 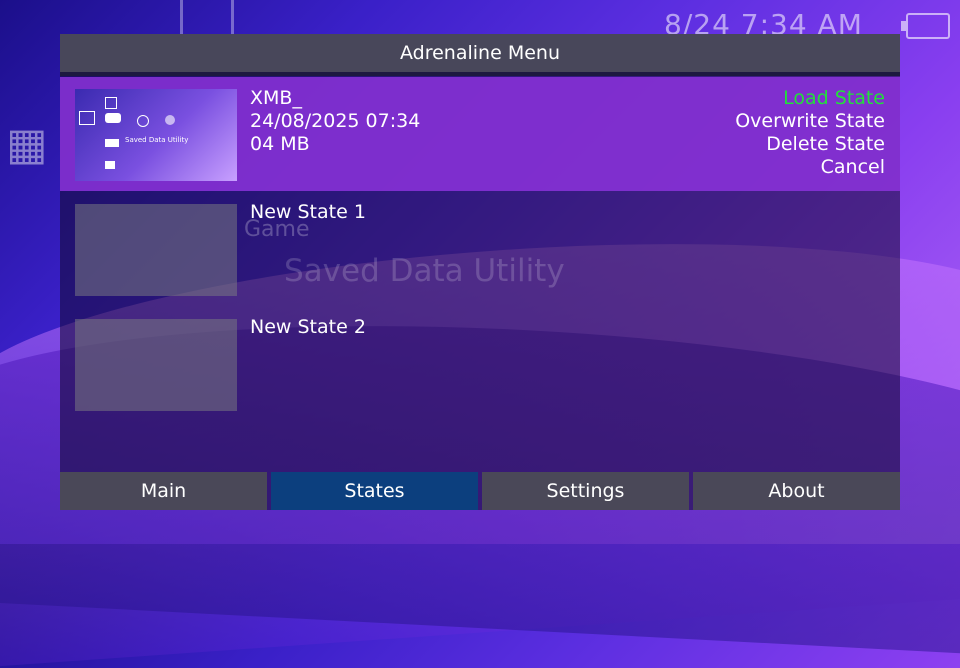 What do you see at coordinates (810, 144) in the screenshot?
I see `delete-state-button: Delete State` at bounding box center [810, 144].